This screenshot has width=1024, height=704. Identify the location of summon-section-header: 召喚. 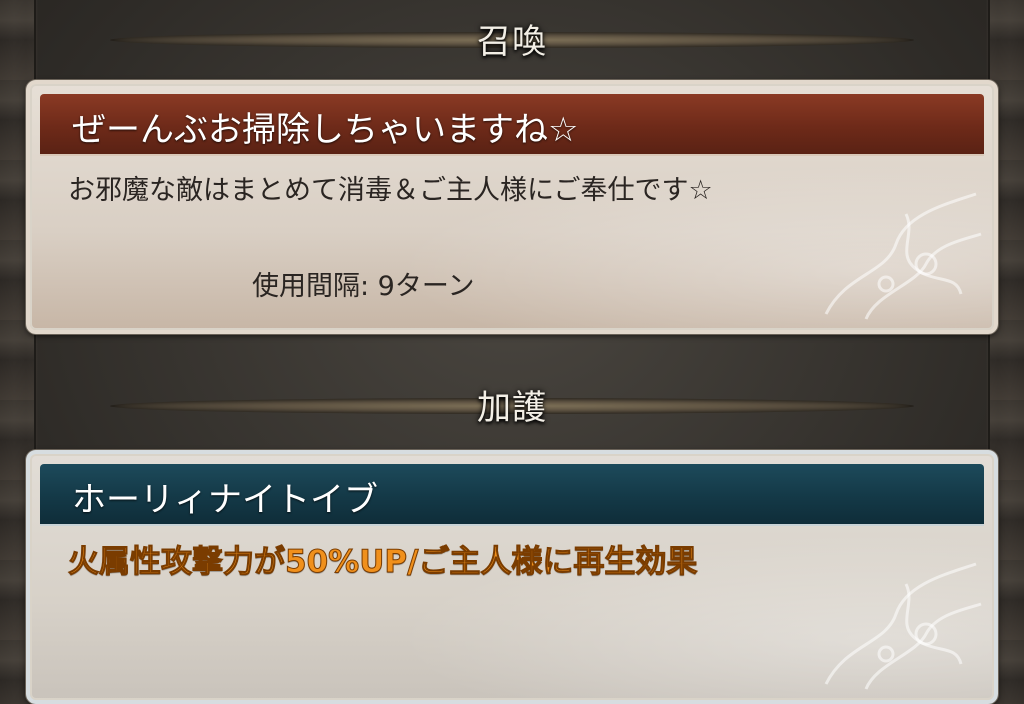
(512, 38).